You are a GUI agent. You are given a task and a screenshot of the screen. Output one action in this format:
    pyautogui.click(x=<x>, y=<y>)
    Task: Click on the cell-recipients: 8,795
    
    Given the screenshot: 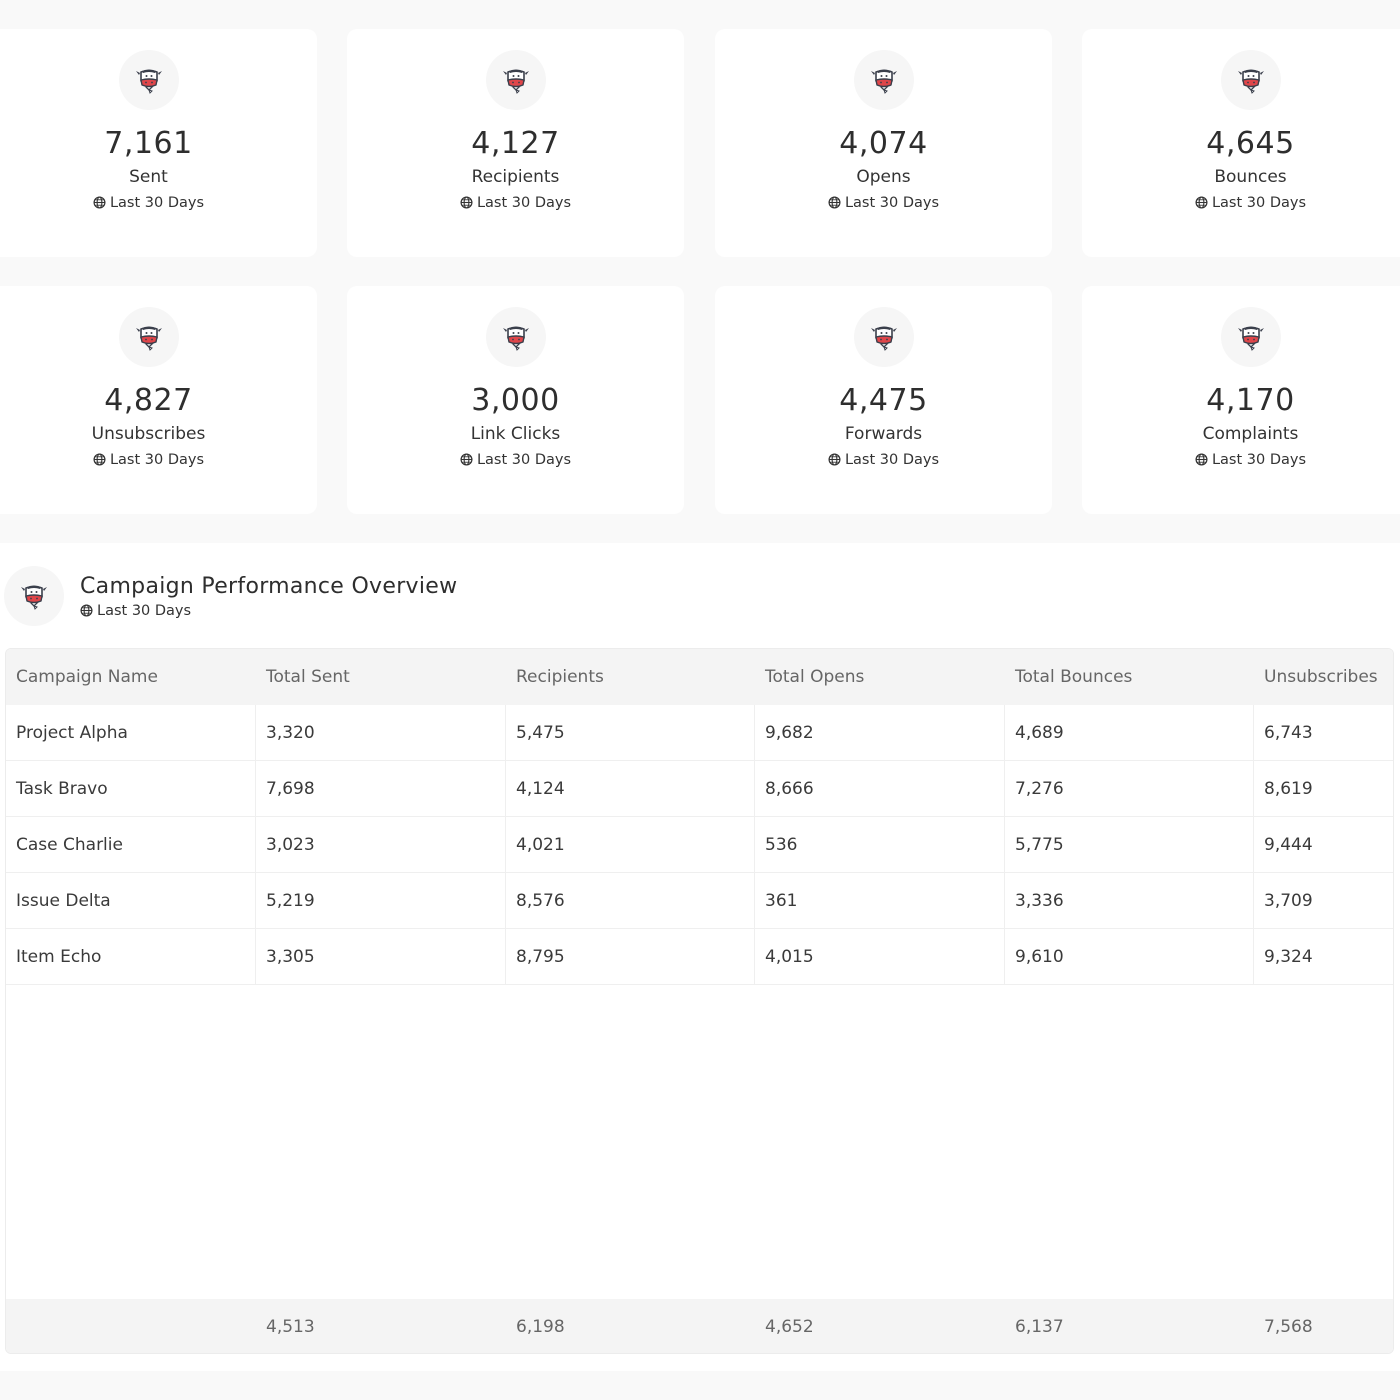 What is the action you would take?
    pyautogui.click(x=630, y=957)
    